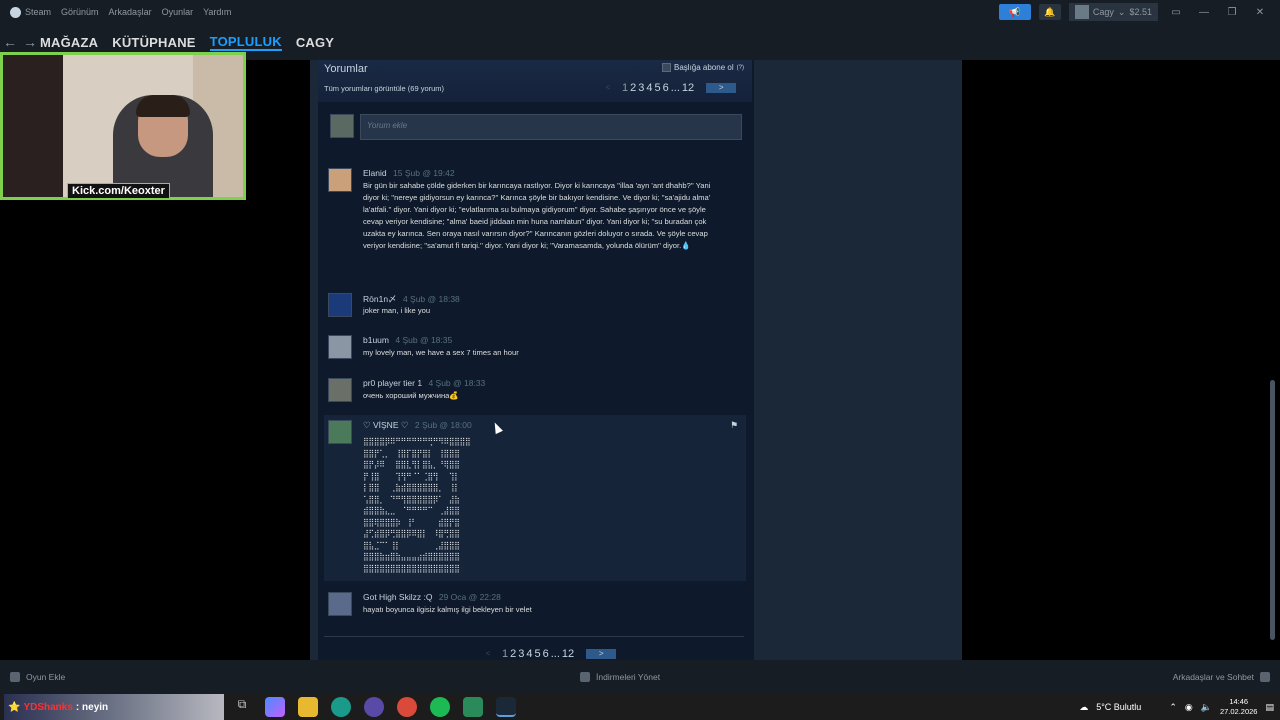 This screenshot has height=720, width=1280. Describe the element at coordinates (735, 425) in the screenshot. I see `report-flag-icon: ⚑` at that location.